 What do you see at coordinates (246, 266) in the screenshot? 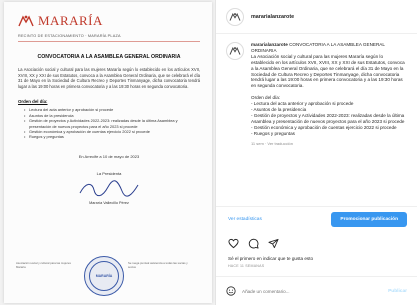
I see `post-timestamp: Hace 11 semanas` at bounding box center [246, 266].